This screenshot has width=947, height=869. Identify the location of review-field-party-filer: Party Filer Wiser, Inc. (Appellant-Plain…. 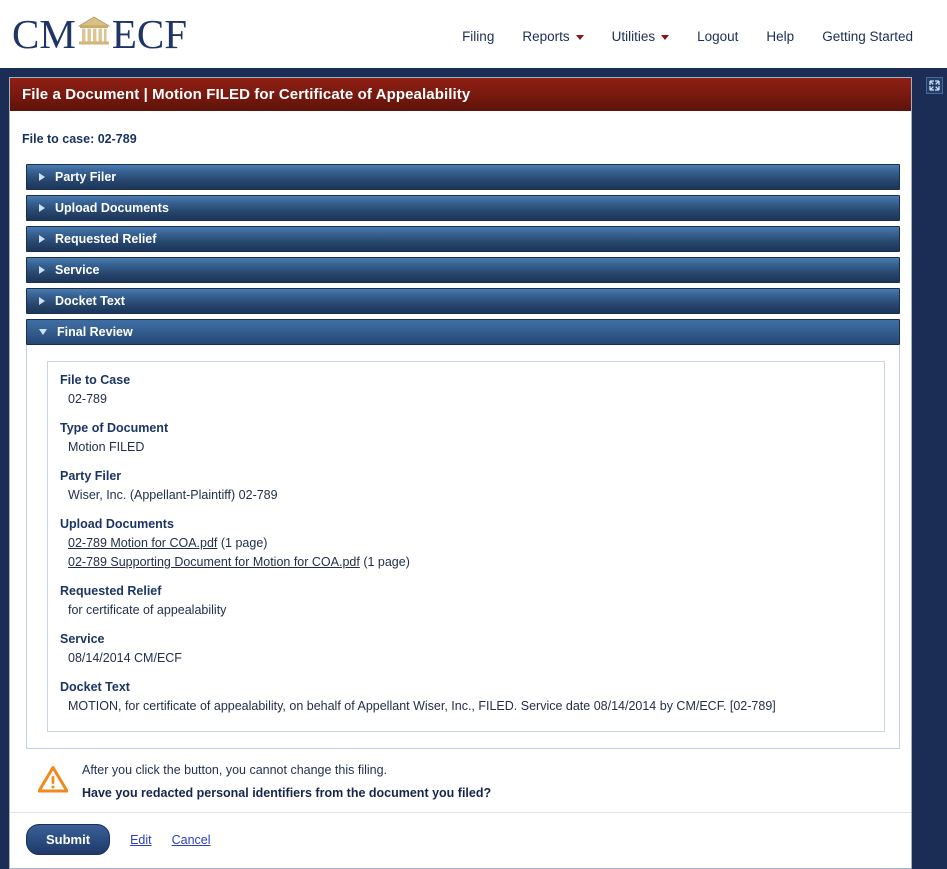
(465, 486).